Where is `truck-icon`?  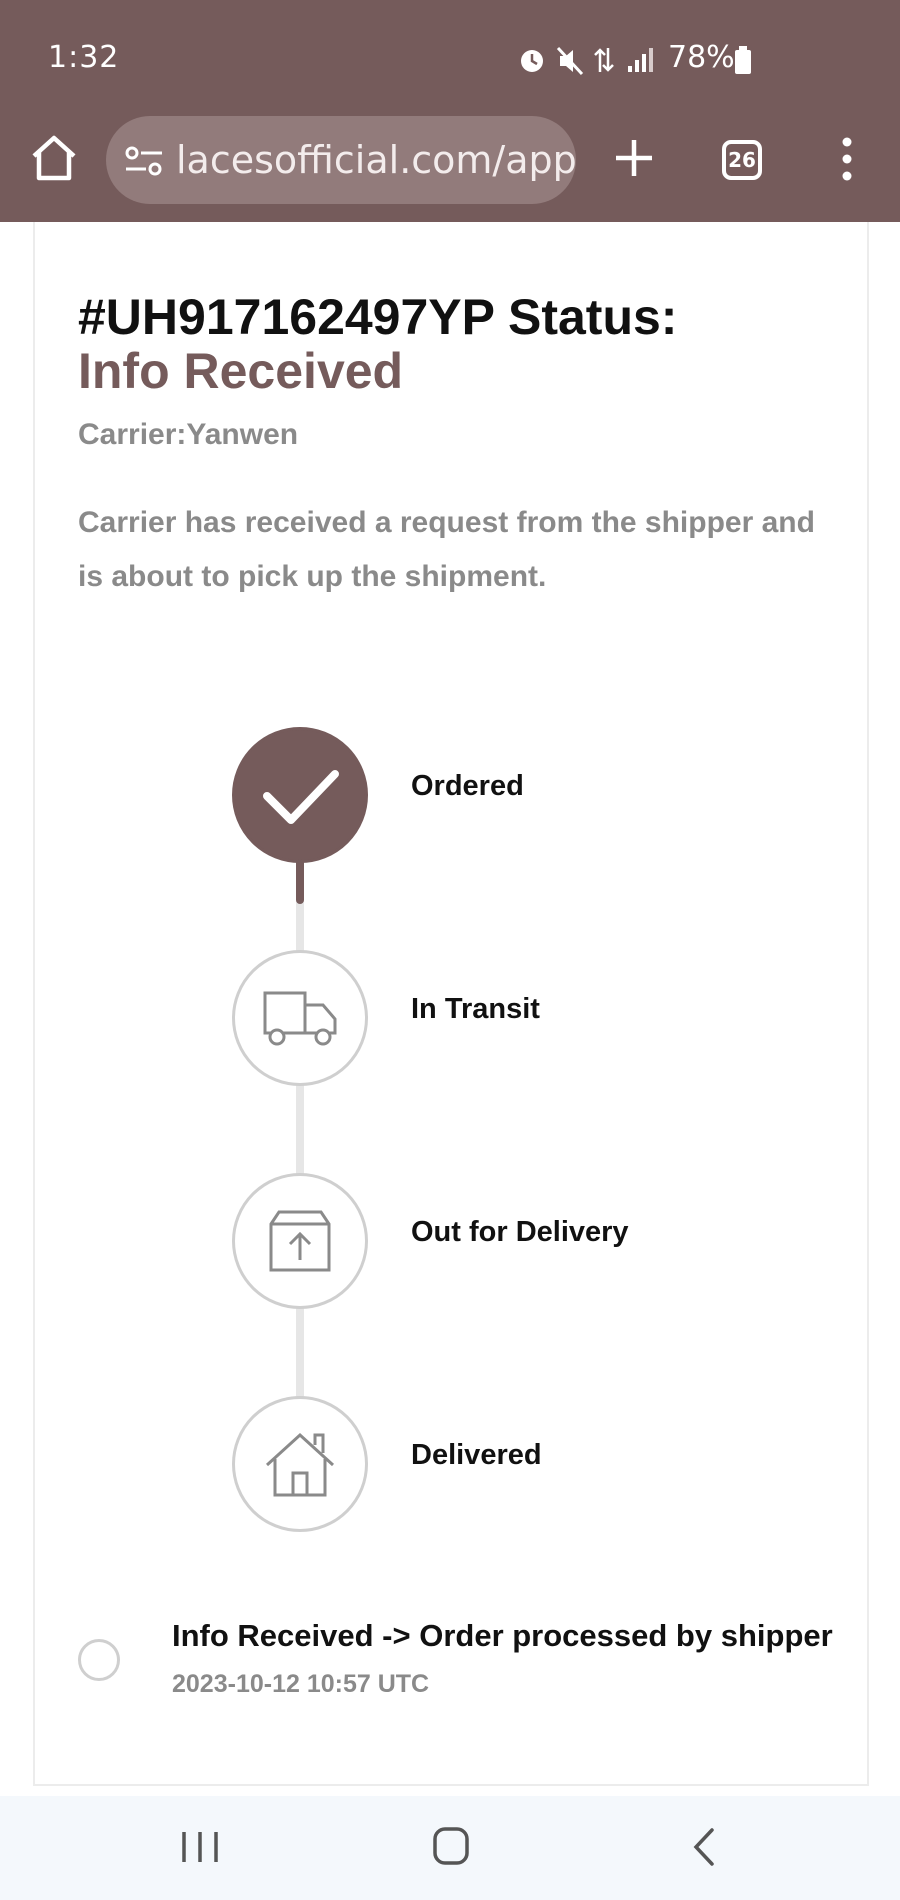
truck-icon is located at coordinates (300, 1018).